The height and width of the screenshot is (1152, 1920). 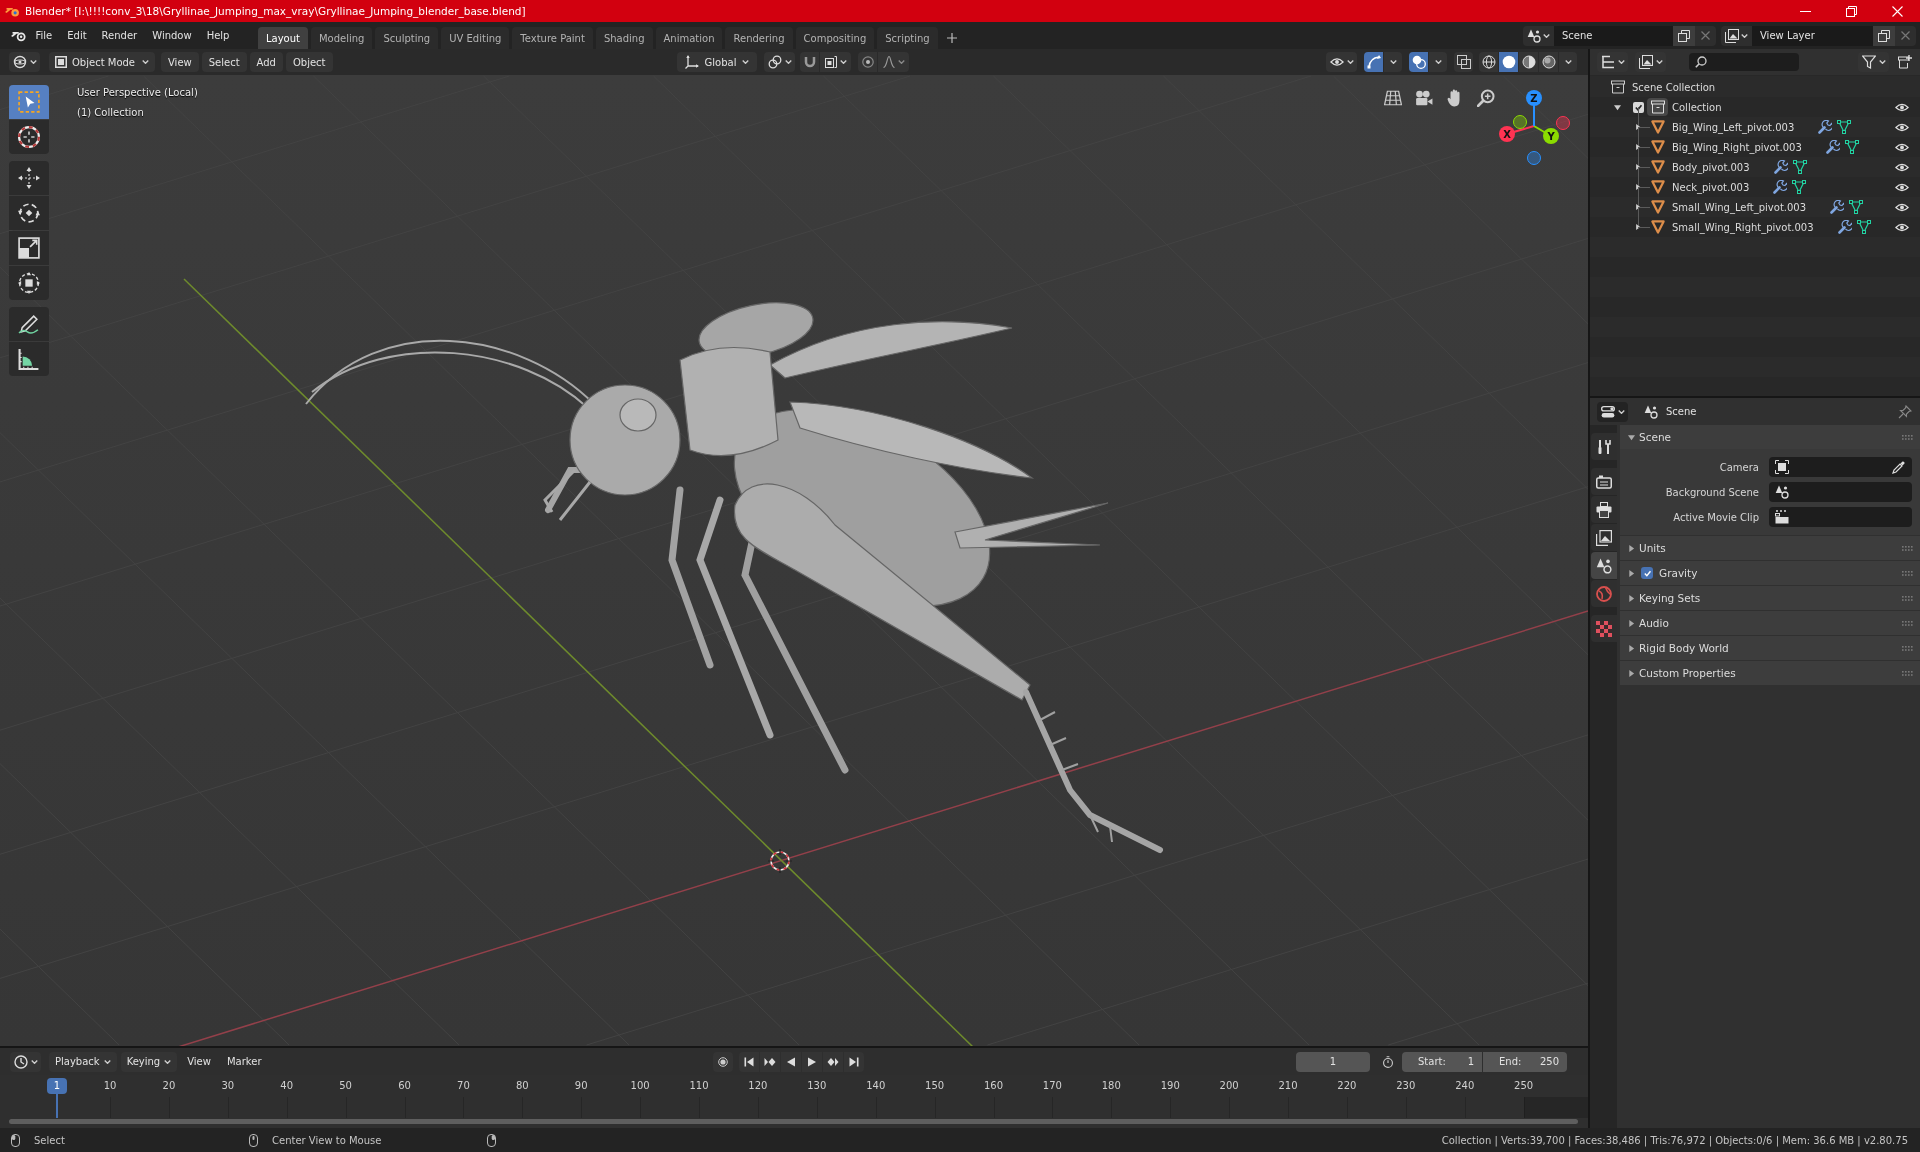 What do you see at coordinates (407, 38) in the screenshot?
I see `workspace-tab: Sculpting` at bounding box center [407, 38].